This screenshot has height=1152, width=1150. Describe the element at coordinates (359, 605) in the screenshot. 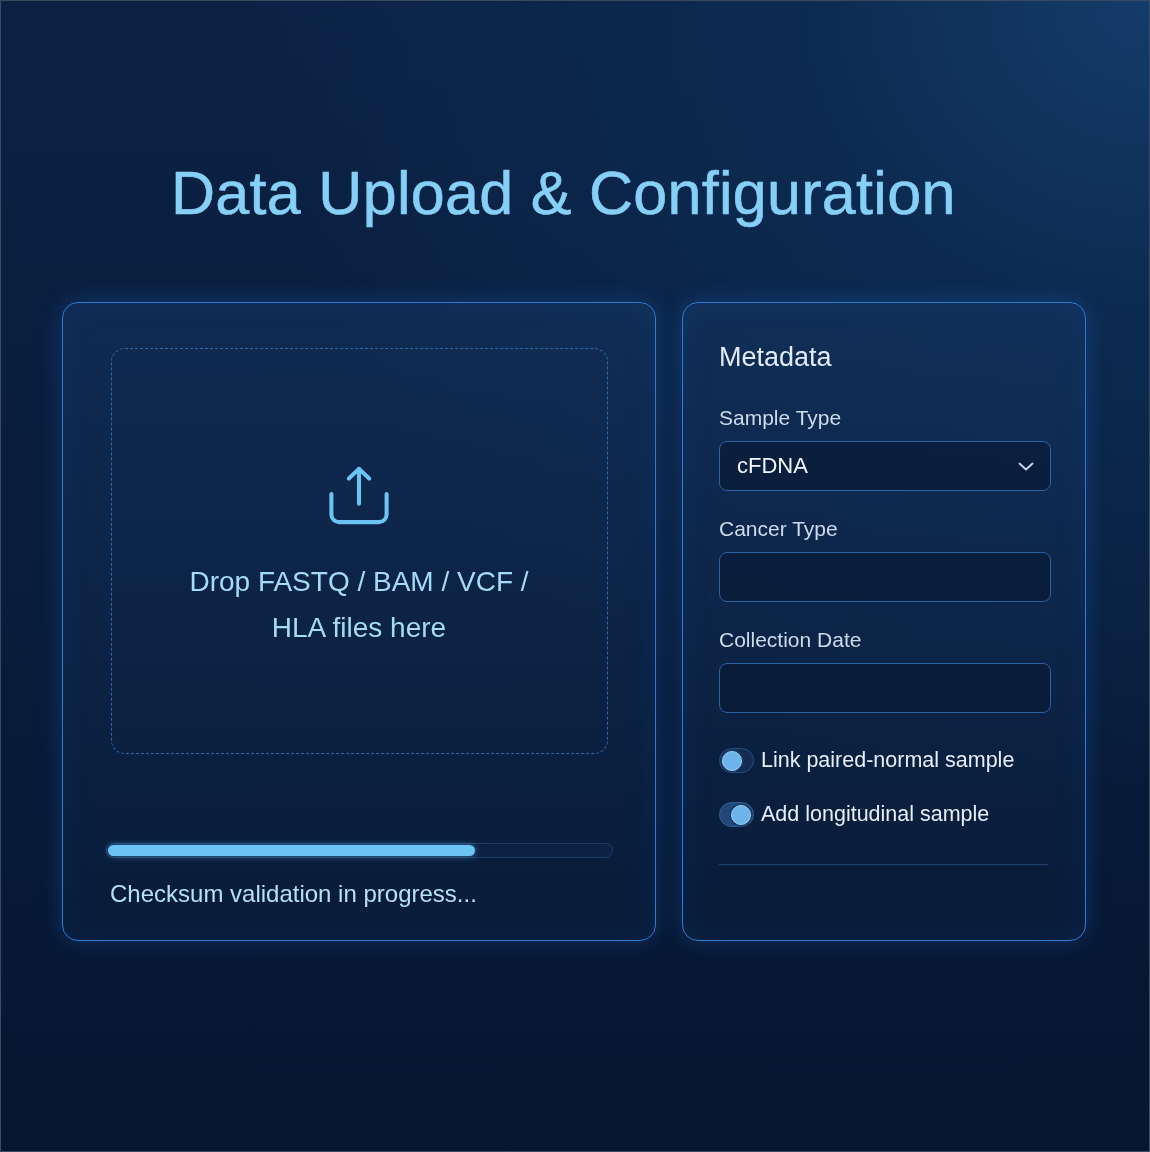

I see `drop-zone-text: Drop FASTQ / BAM / VCF / HLA files here` at that location.